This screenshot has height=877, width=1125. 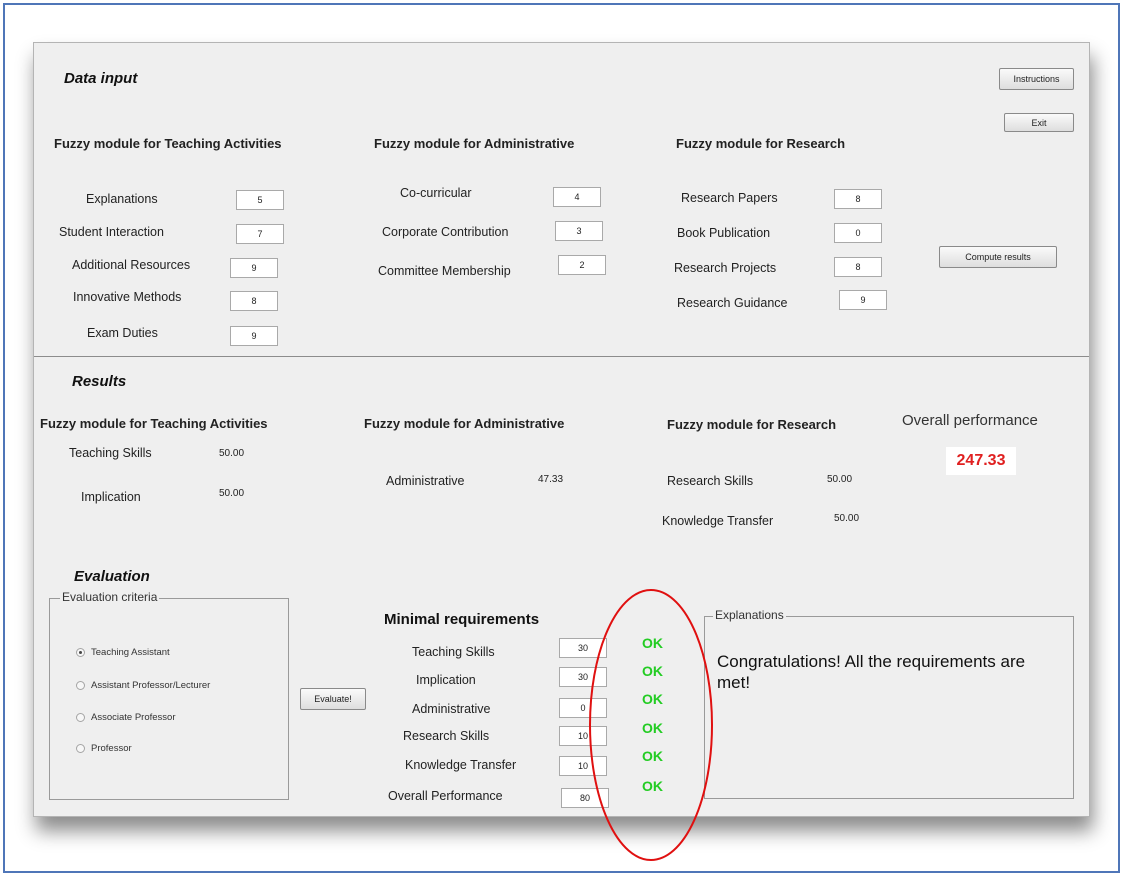 What do you see at coordinates (847, 518) in the screenshot?
I see `knowledge-transfer-result-value: 50.00` at bounding box center [847, 518].